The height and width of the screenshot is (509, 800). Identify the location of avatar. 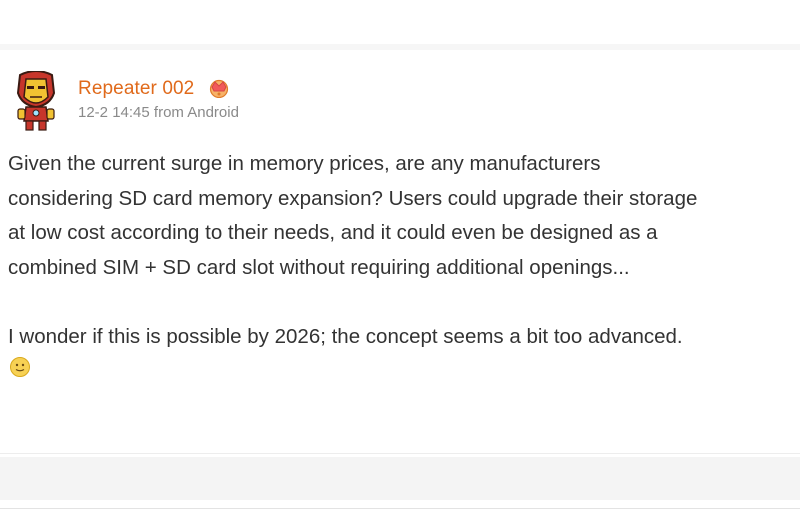
(36, 101).